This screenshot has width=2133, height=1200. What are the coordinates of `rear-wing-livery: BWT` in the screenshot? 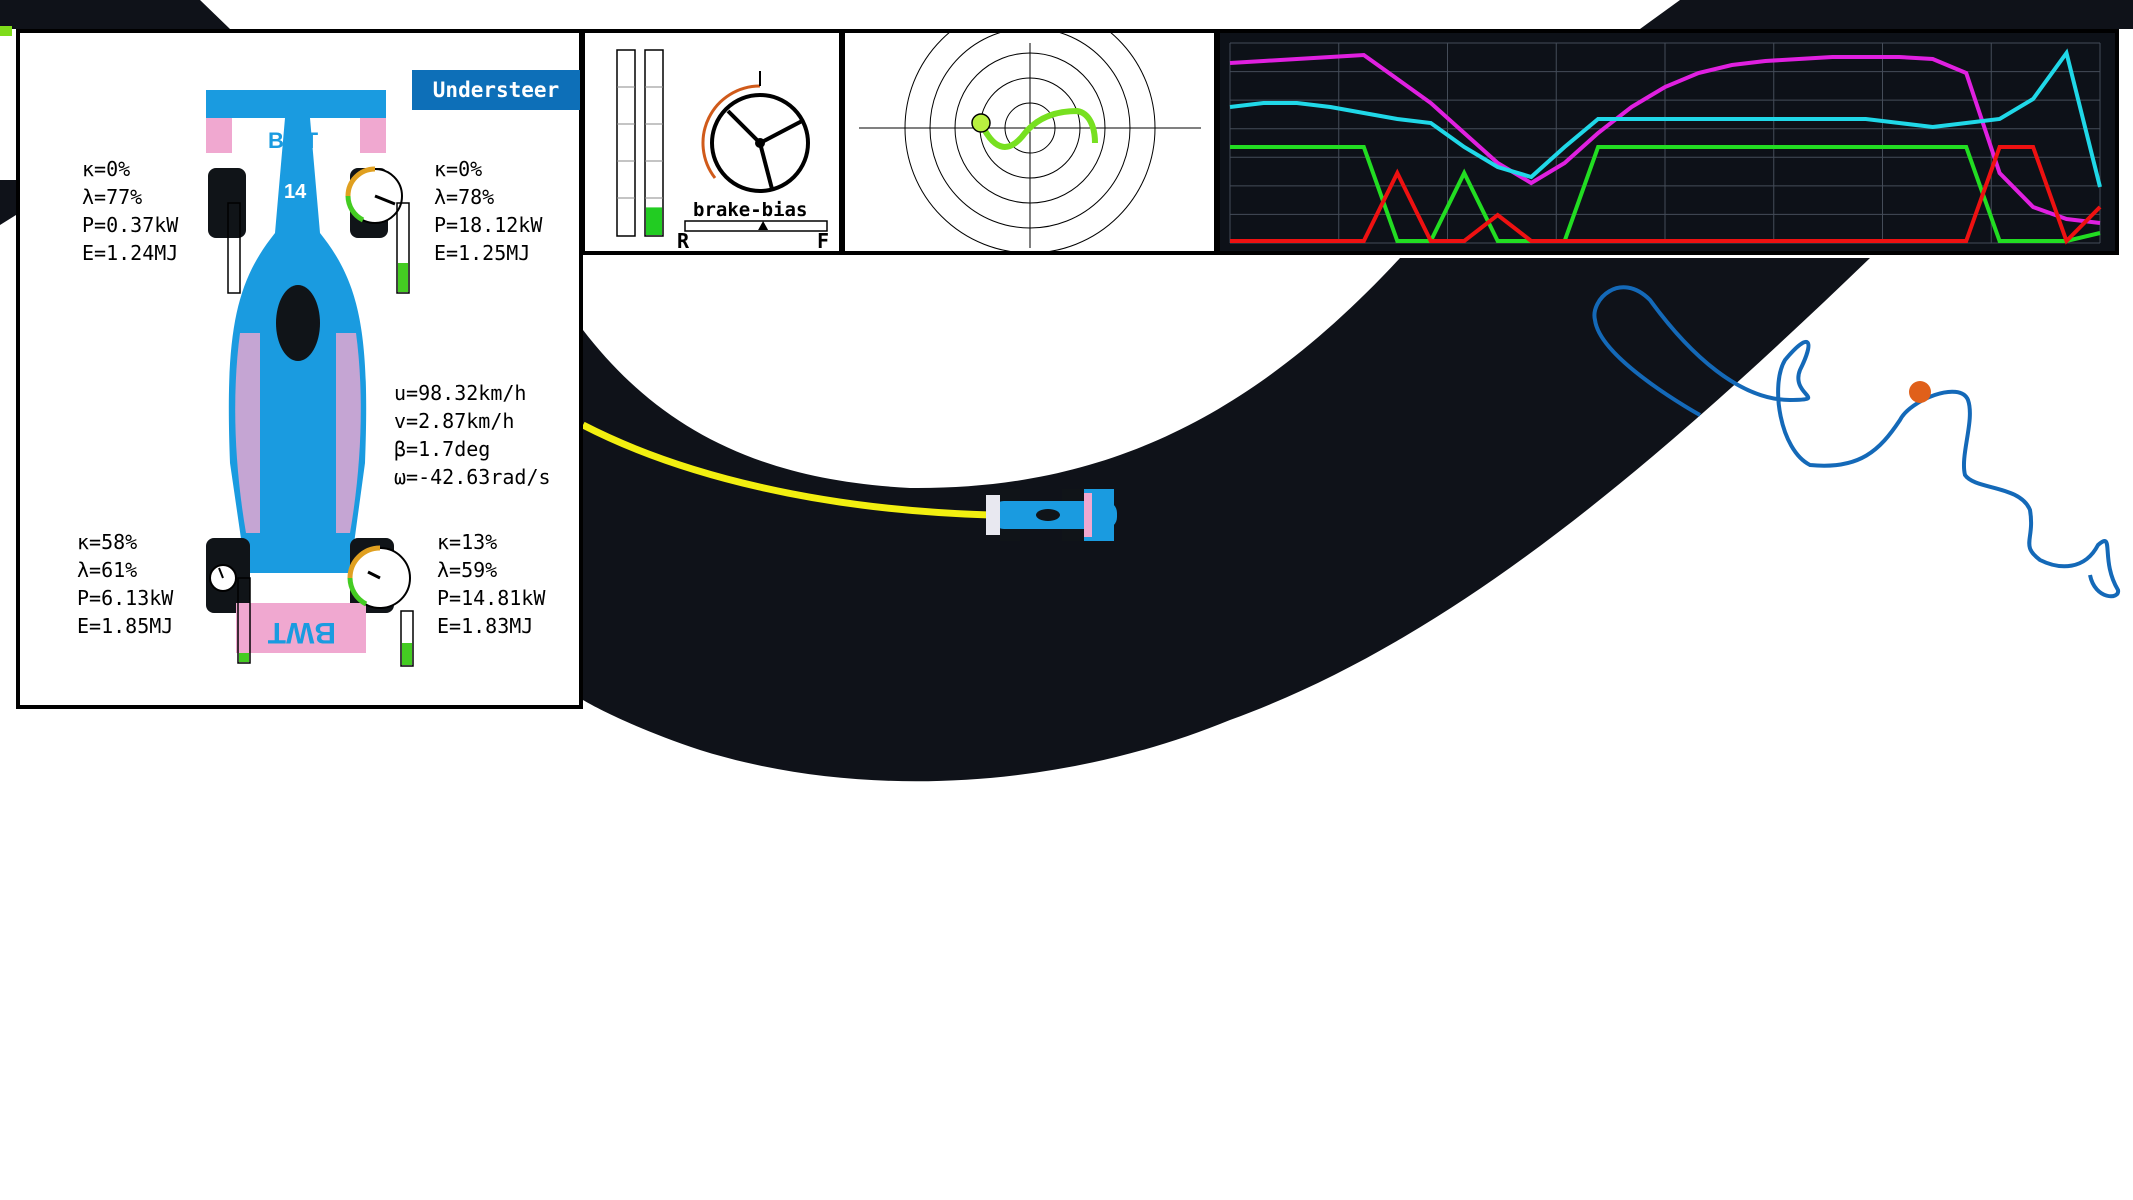 It's located at (302, 632).